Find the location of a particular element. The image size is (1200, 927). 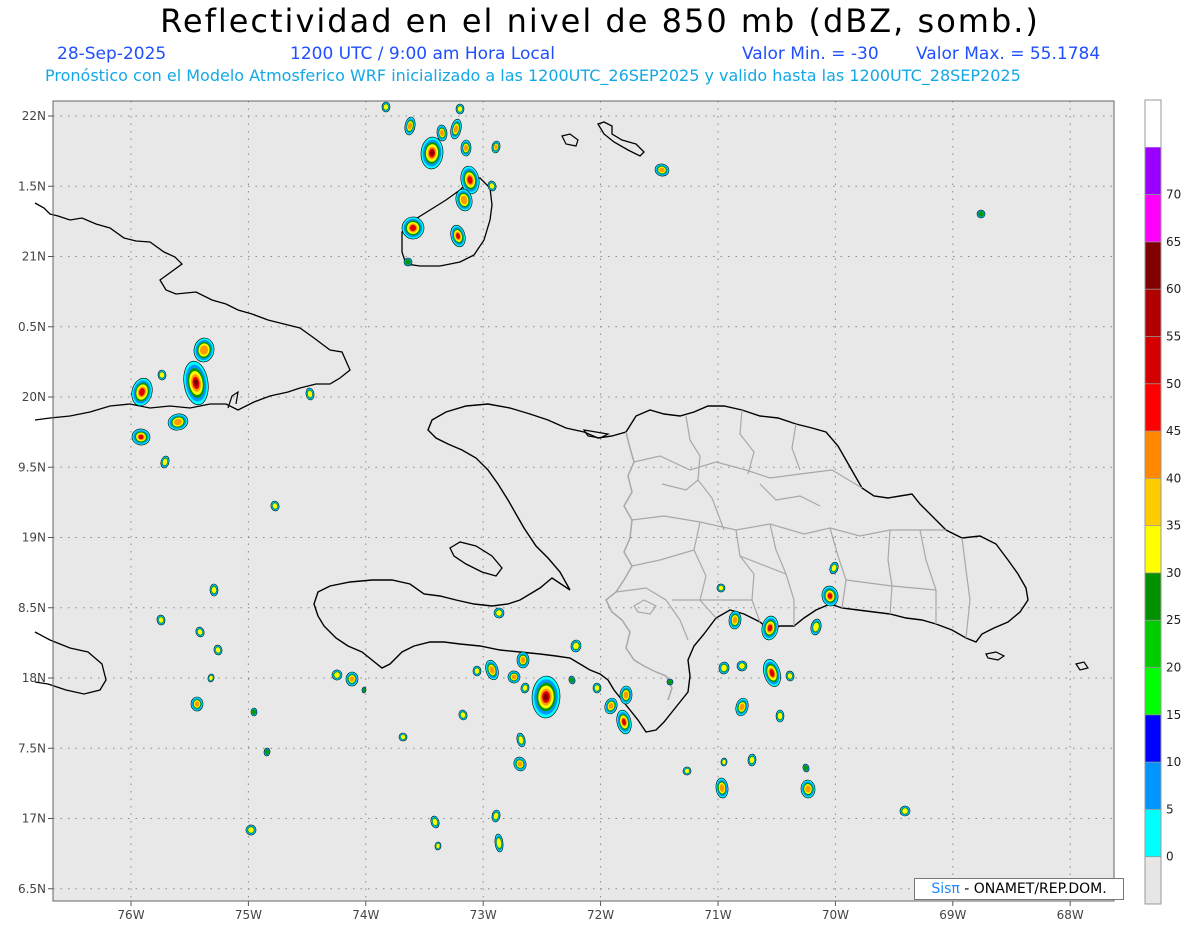

colorbar-label: 0 is located at coordinates (1170, 857).